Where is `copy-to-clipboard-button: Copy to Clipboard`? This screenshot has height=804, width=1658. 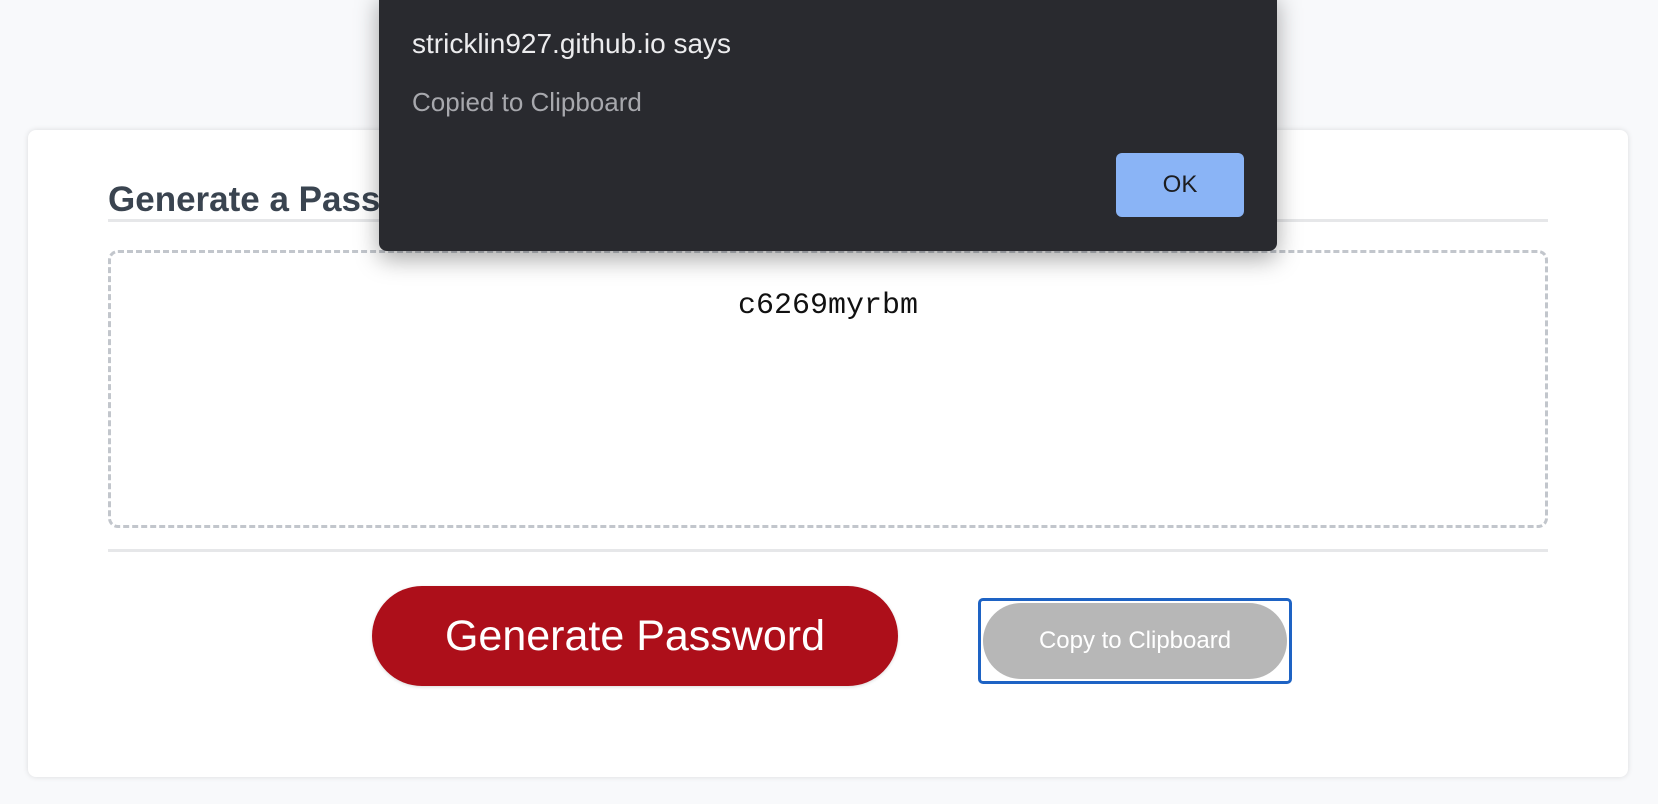
copy-to-clipboard-button: Copy to Clipboard is located at coordinates (1135, 641).